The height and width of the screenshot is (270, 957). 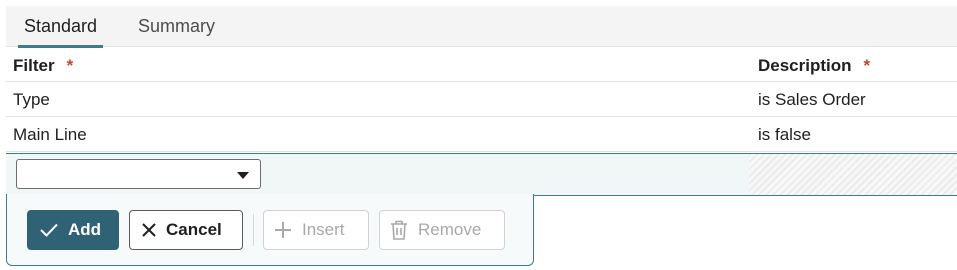 What do you see at coordinates (283, 230) in the screenshot?
I see `plus-icon` at bounding box center [283, 230].